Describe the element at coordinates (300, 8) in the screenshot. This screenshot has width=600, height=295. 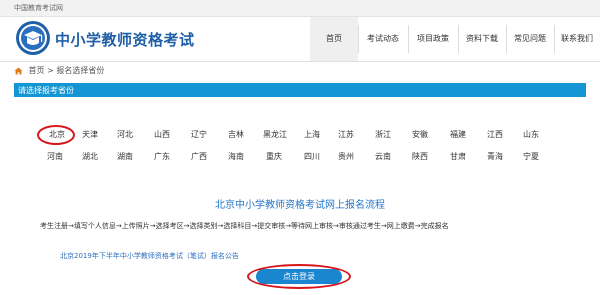
I see `top-utility-bar: 中国教育考试网` at that location.